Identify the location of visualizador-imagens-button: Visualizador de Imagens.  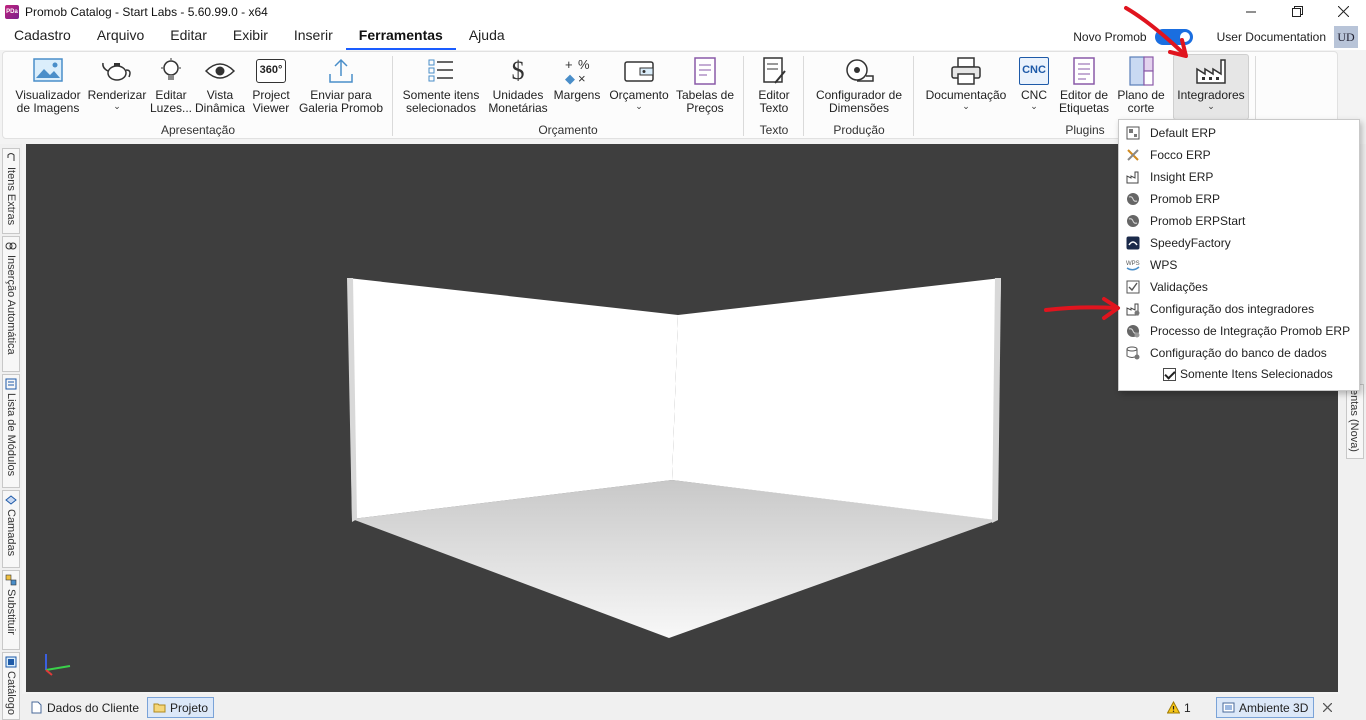
(48, 88).